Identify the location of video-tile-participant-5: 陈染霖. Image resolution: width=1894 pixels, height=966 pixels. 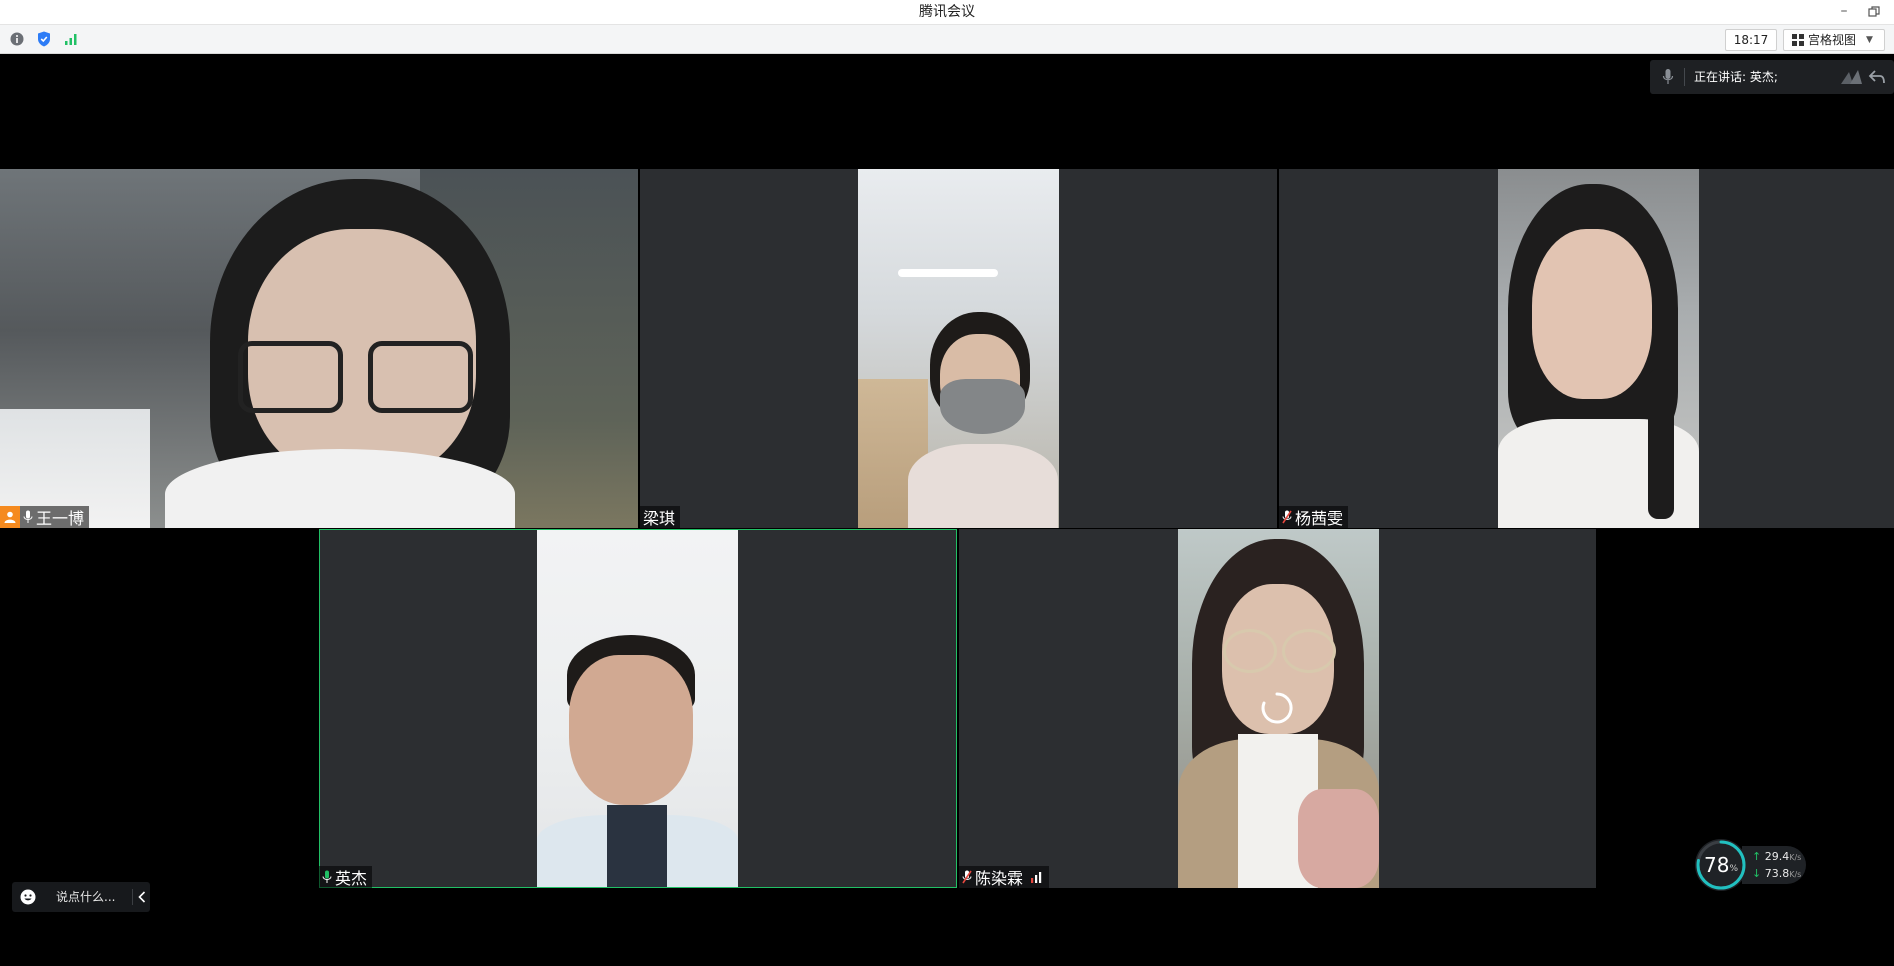
(1277, 708).